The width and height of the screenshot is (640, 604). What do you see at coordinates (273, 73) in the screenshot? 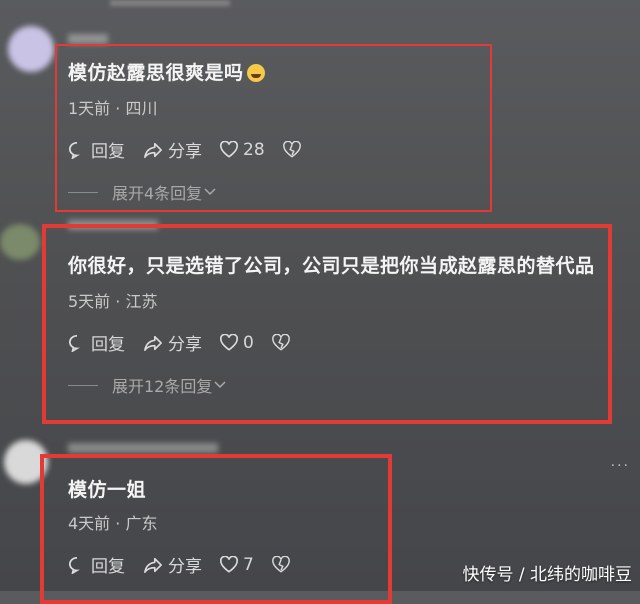
I see `comment-text: 模仿赵露思很爽是吗` at bounding box center [273, 73].